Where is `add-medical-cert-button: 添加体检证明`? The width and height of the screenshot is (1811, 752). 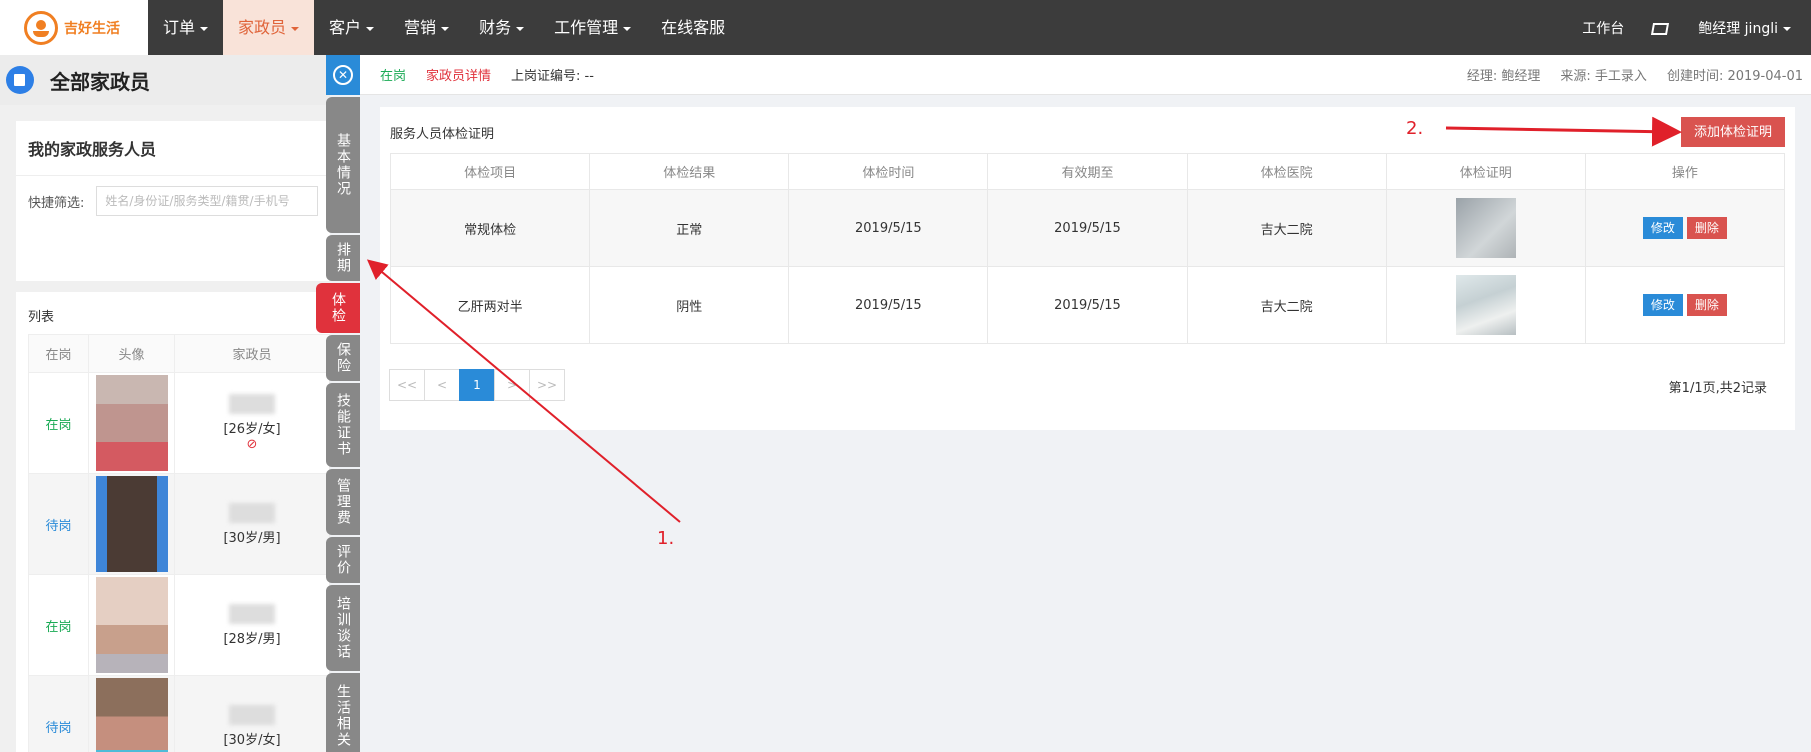 add-medical-cert-button: 添加体检证明 is located at coordinates (1733, 132).